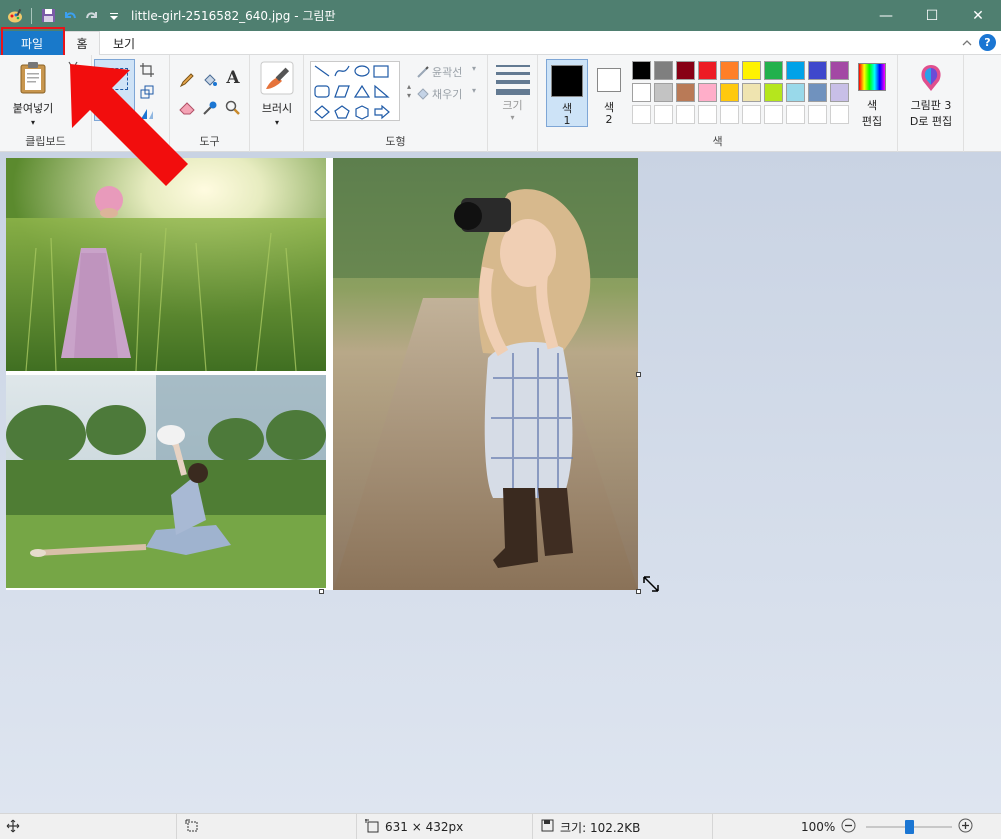 This screenshot has width=1001, height=839. What do you see at coordinates (114, 90) in the screenshot?
I see `select-button` at bounding box center [114, 90].